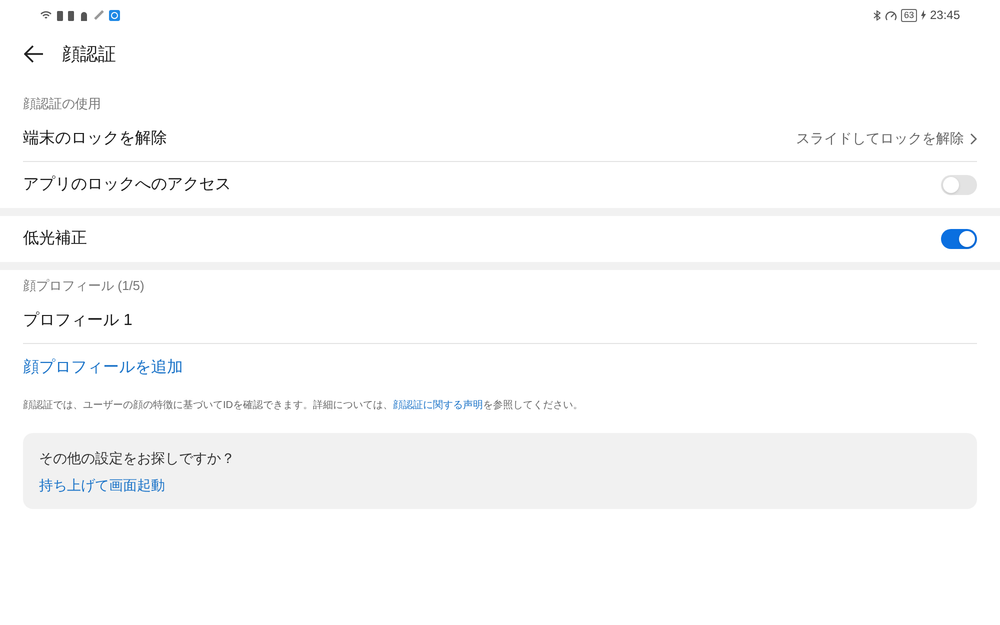 The image size is (1000, 625). Describe the element at coordinates (438, 405) in the screenshot. I see `statement-link: 顔認証に関する声明` at that location.